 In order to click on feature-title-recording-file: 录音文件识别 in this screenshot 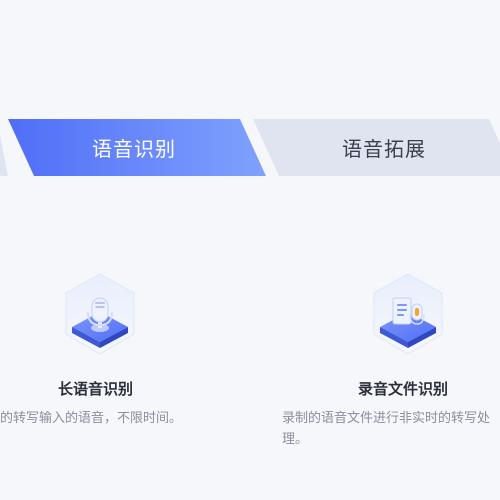, I will do `click(403, 389)`.